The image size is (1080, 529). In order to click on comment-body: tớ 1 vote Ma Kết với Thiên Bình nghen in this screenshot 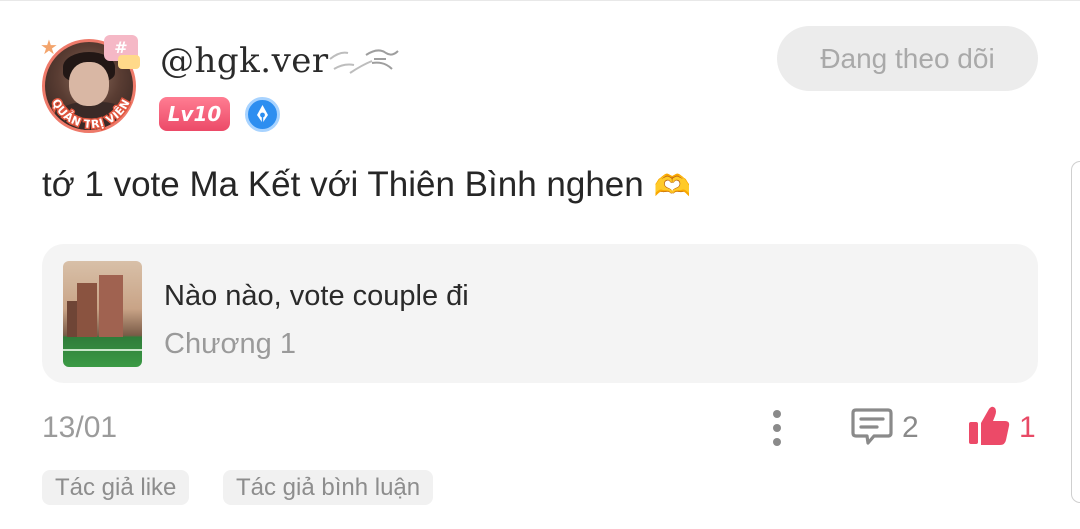, I will do `click(343, 184)`.